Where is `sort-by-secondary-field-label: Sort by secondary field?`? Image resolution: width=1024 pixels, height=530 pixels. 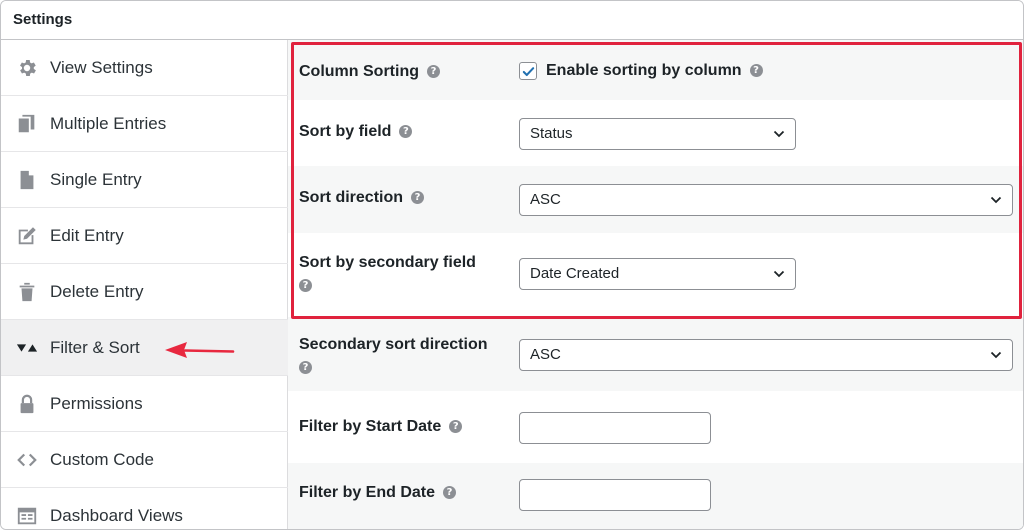 sort-by-secondary-field-label: Sort by secondary field? is located at coordinates (387, 273).